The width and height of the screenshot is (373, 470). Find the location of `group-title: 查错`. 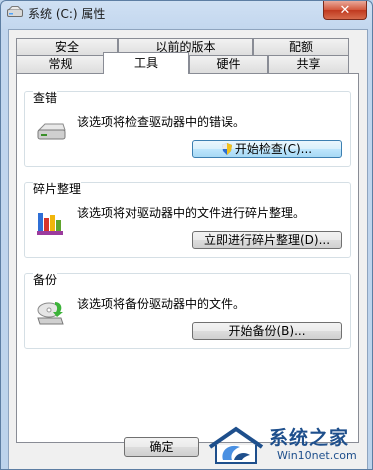

group-title: 查错 is located at coordinates (45, 98).